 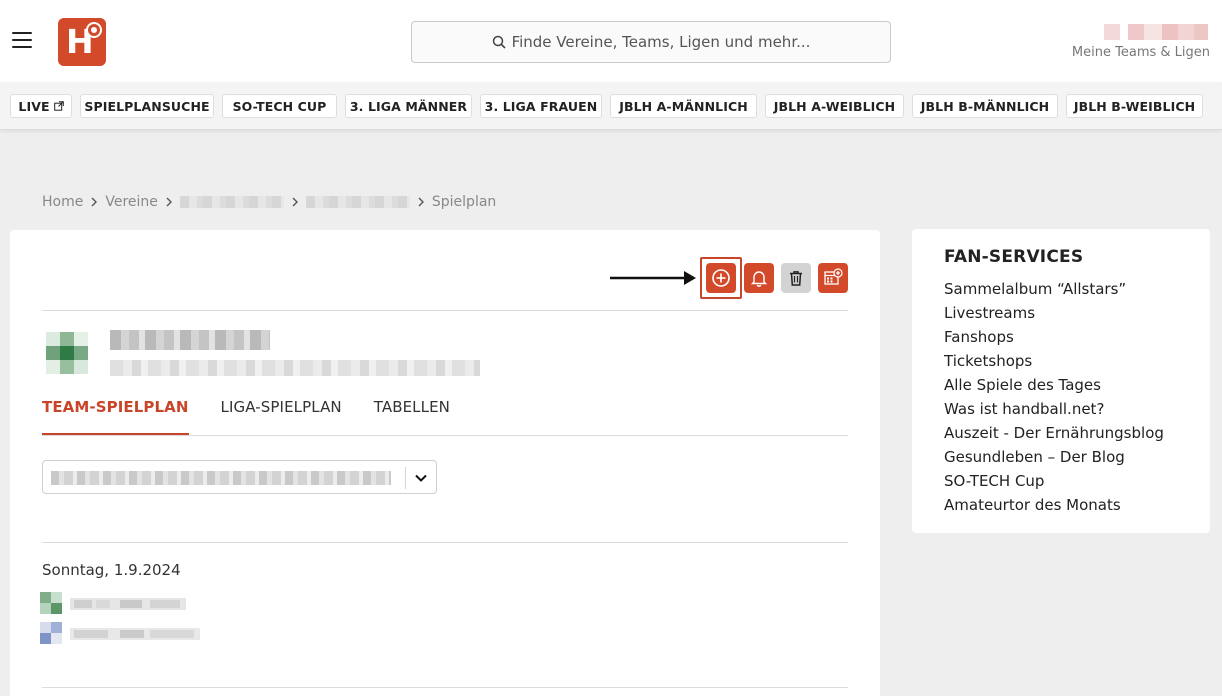 I want to click on trash-icon, so click(x=796, y=278).